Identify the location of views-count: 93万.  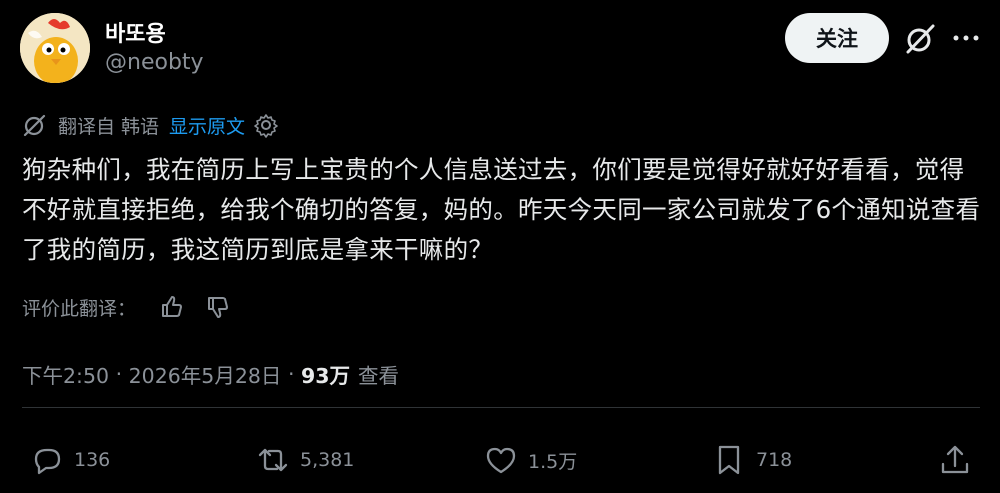
(325, 376).